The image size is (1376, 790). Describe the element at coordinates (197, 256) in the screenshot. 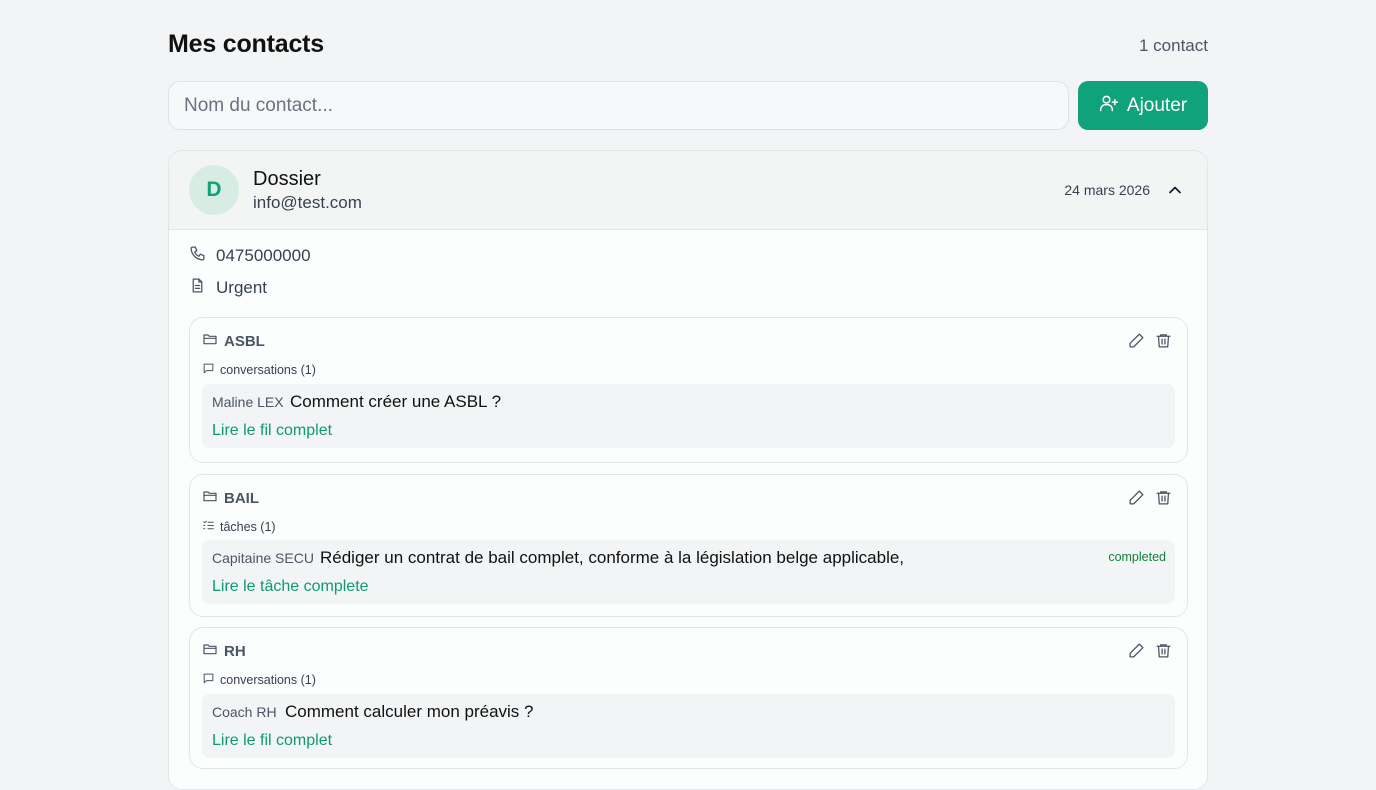

I see `phone-icon` at that location.